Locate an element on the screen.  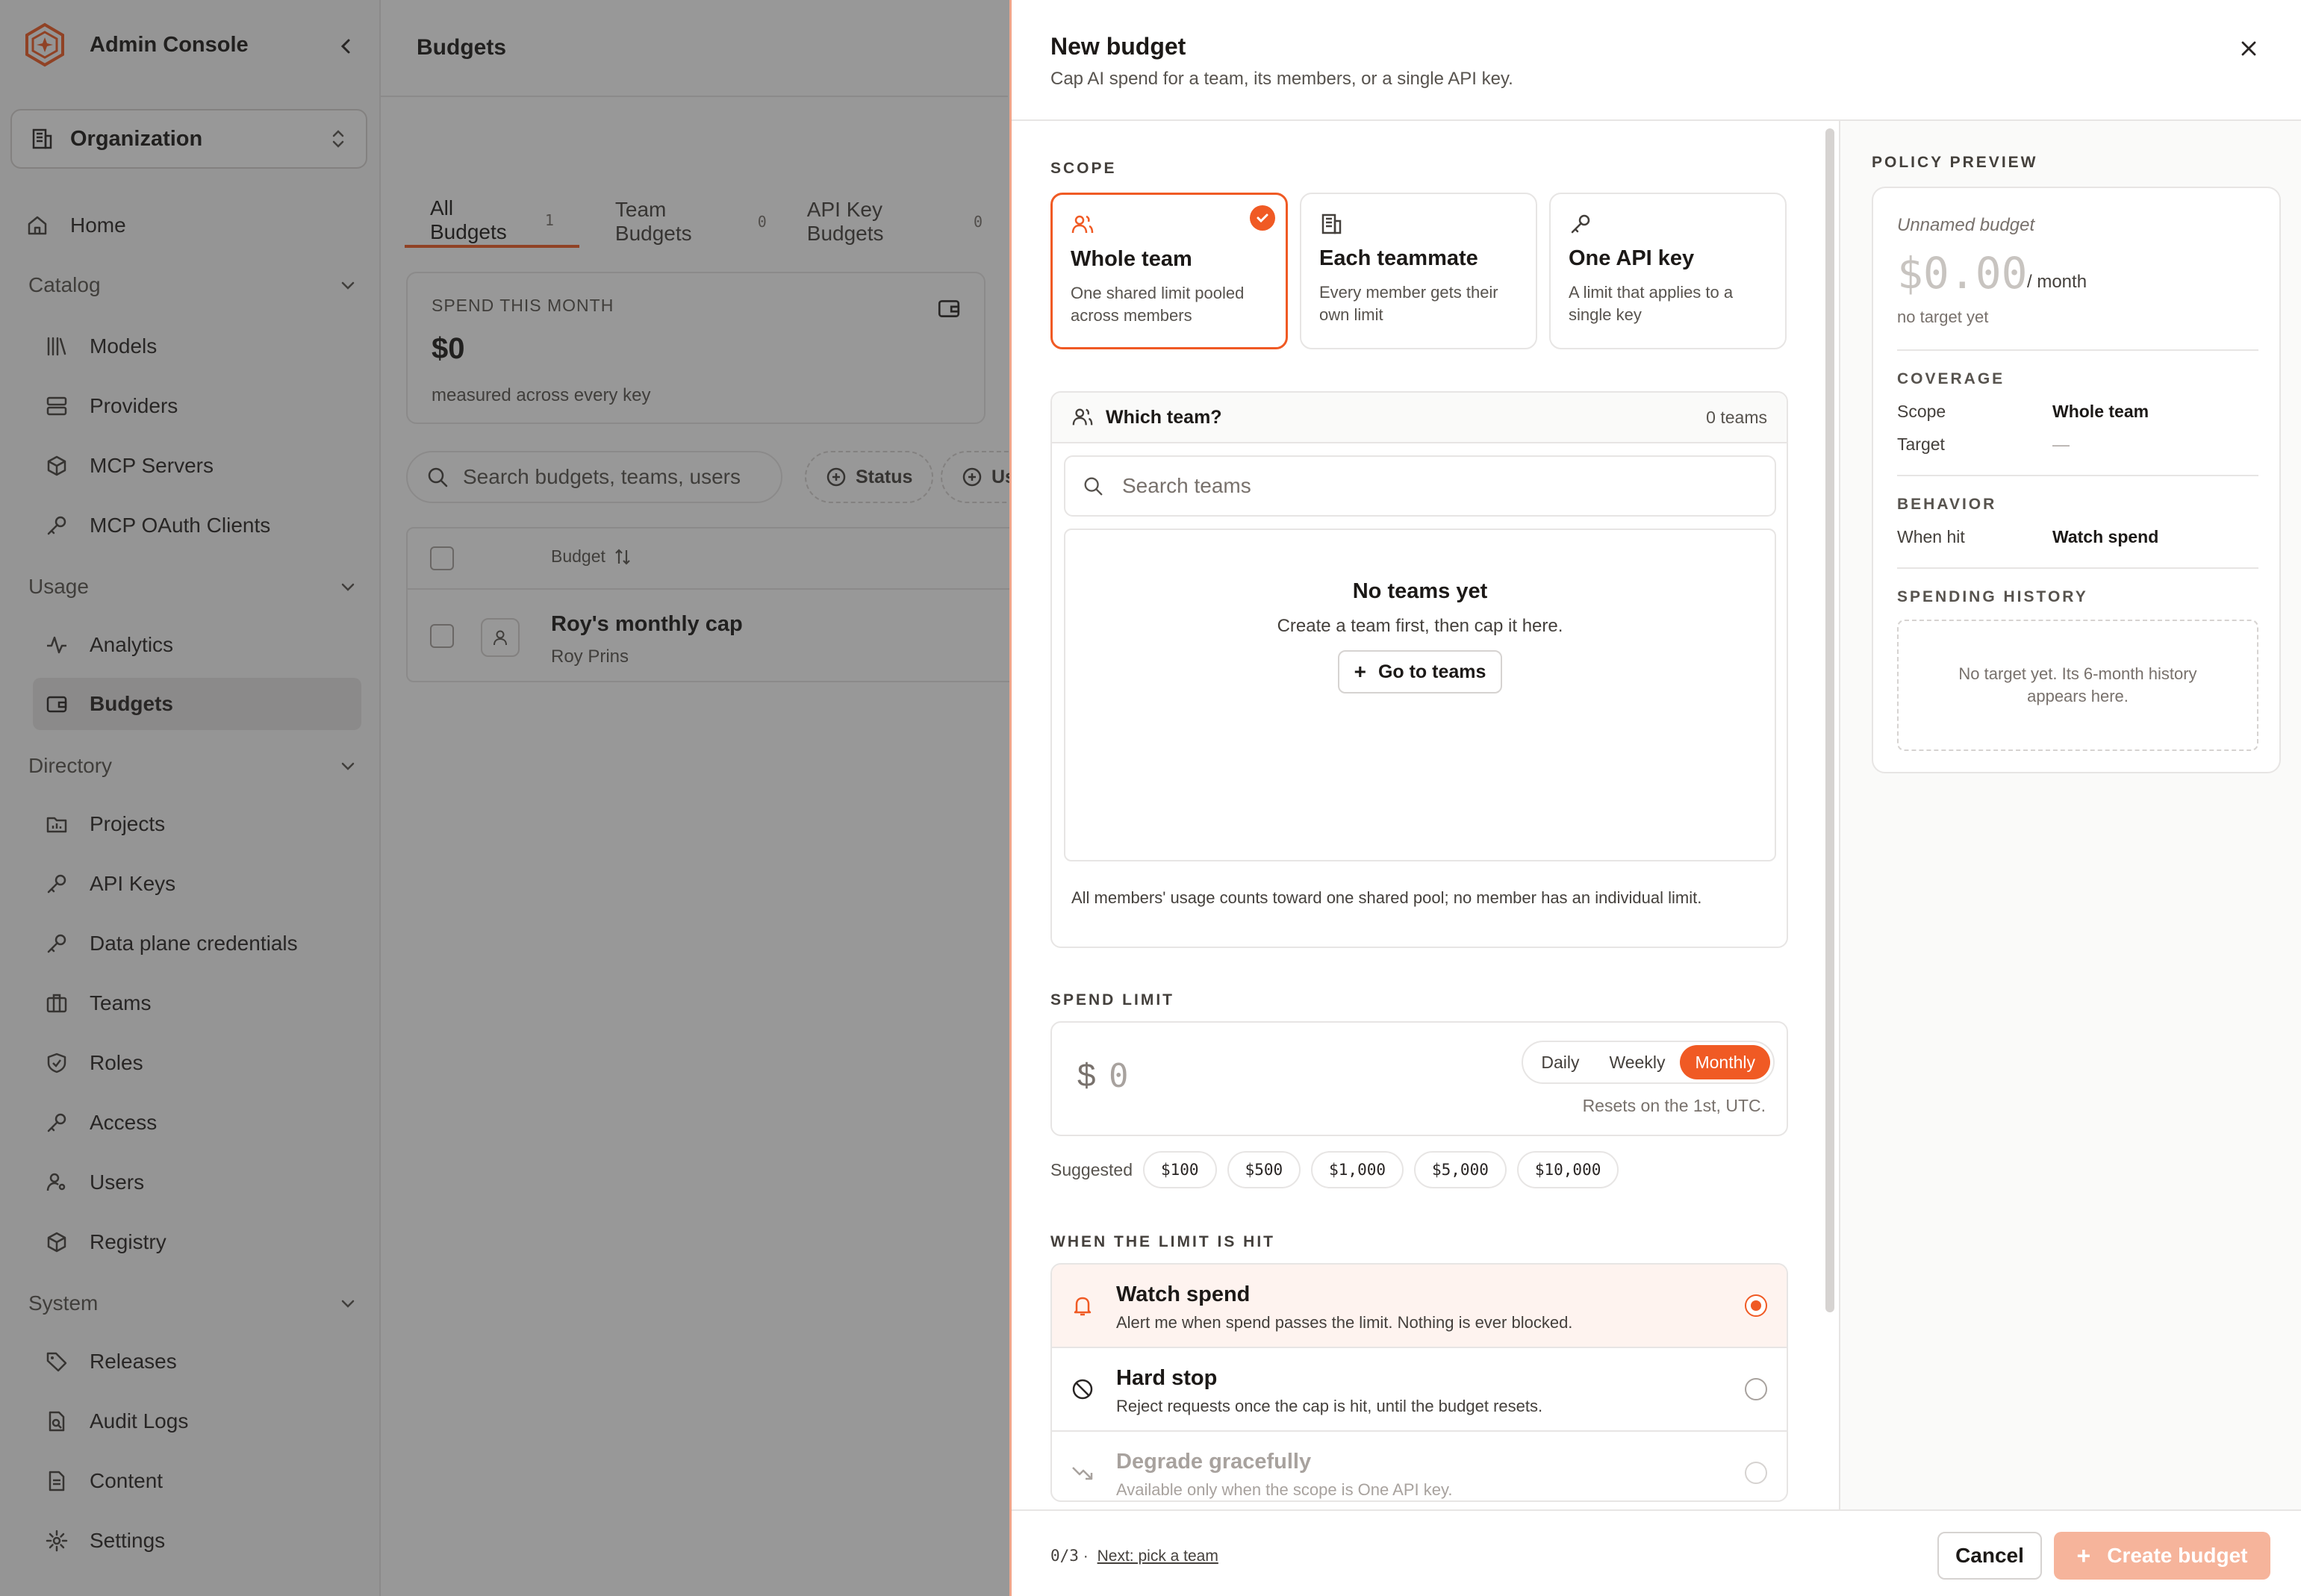
option-title: Watch spend is located at coordinates (1183, 1294).